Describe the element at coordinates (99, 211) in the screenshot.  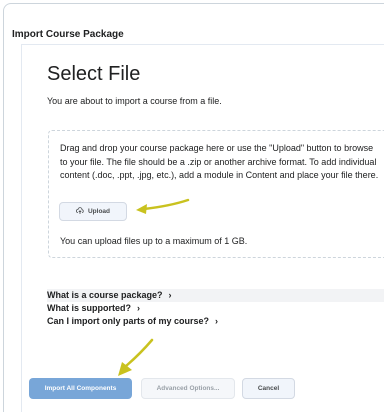
I see `upload-button-label: Upload` at that location.